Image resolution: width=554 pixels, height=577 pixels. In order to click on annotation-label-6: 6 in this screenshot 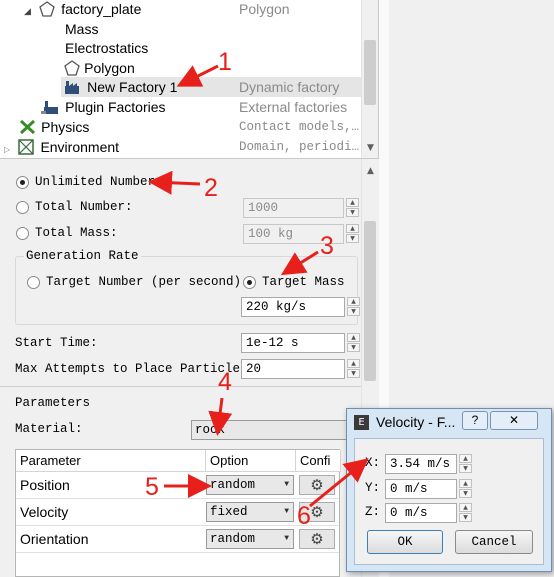, I will do `click(304, 516)`.